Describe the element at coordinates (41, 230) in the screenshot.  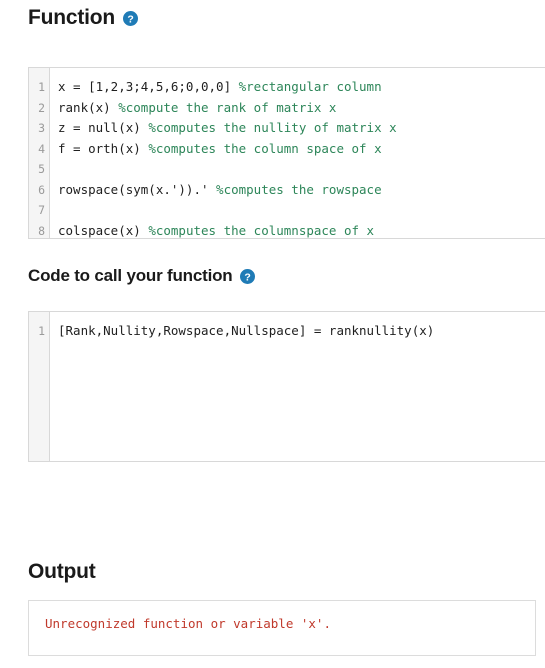
I see `line-number: 8` at that location.